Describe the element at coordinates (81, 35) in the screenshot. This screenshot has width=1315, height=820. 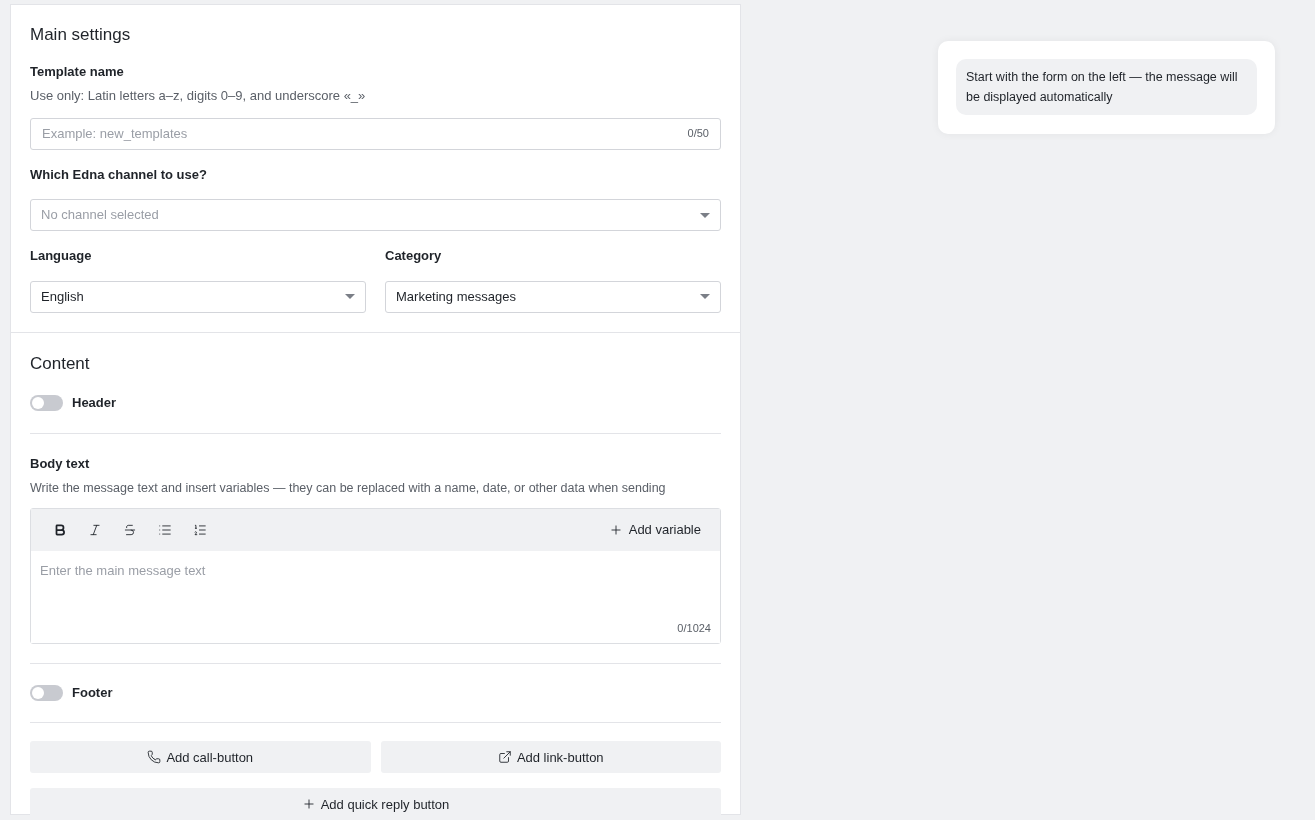
I see `section-title: Main settings` at that location.